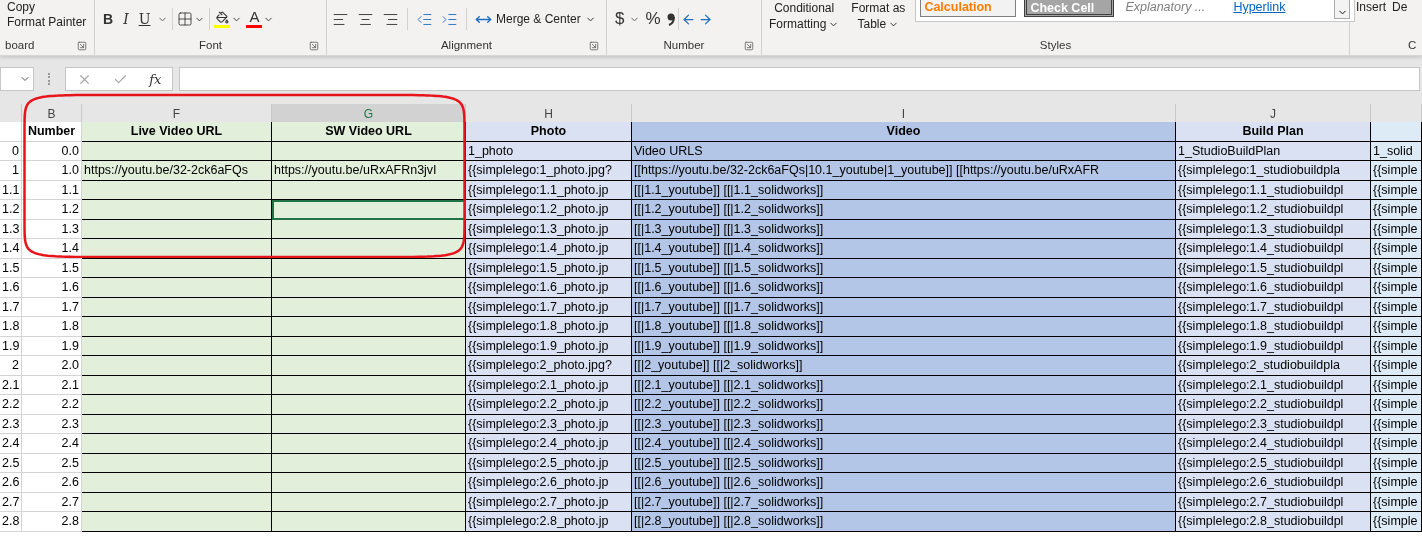 The height and width of the screenshot is (538, 1422). I want to click on table-cell: {{simplelego:2.4_studiobuildpl, so click(1273, 444).